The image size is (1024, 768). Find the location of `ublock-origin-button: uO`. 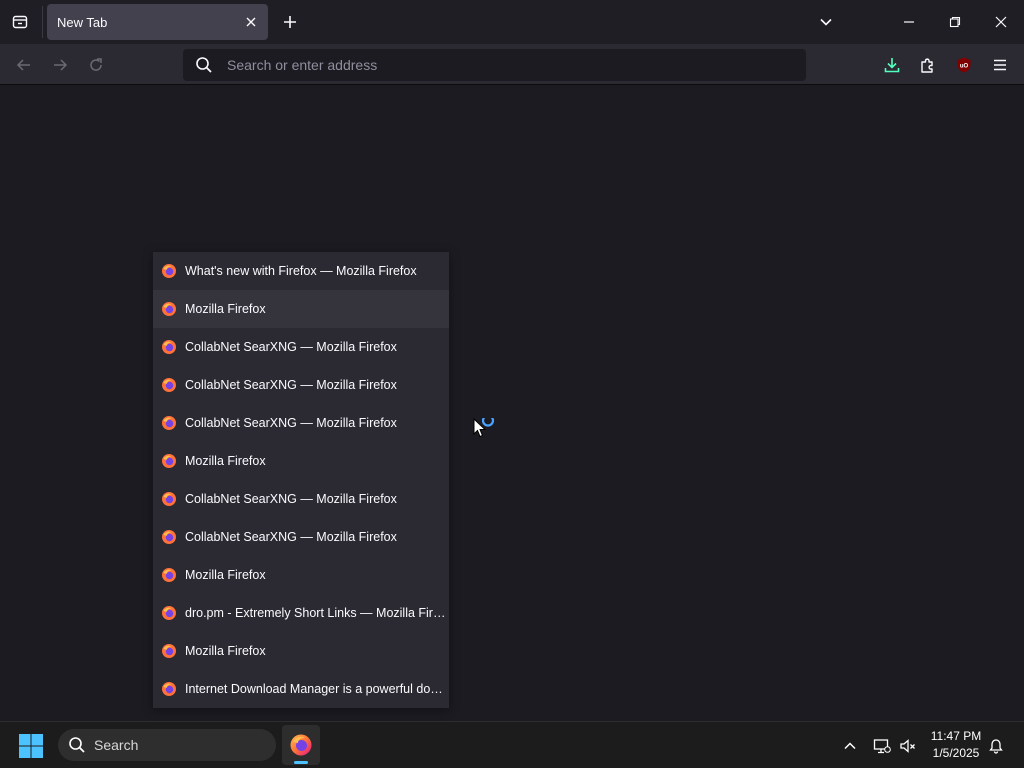

ublock-origin-button: uO is located at coordinates (964, 65).